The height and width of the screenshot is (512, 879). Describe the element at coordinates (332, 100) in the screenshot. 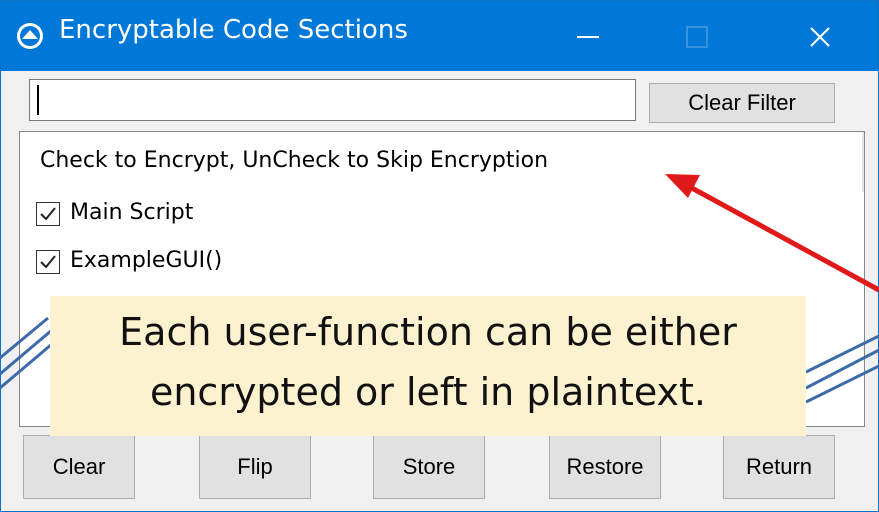

I see `filter-input` at that location.